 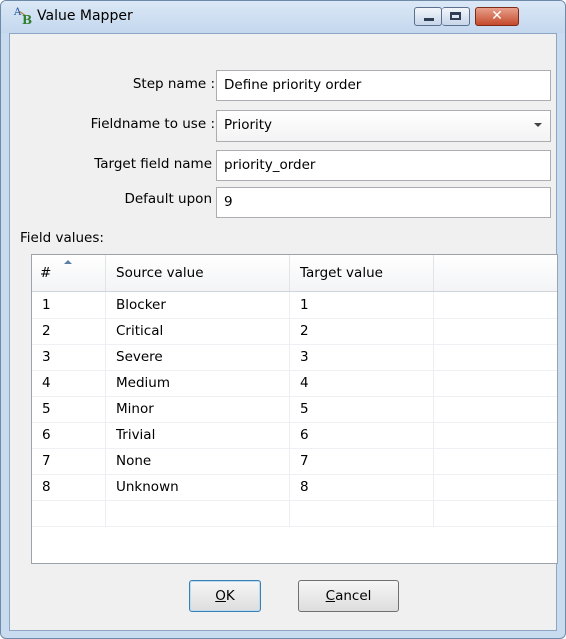 What do you see at coordinates (153, 164) in the screenshot?
I see `target-field-label: Target field name` at bounding box center [153, 164].